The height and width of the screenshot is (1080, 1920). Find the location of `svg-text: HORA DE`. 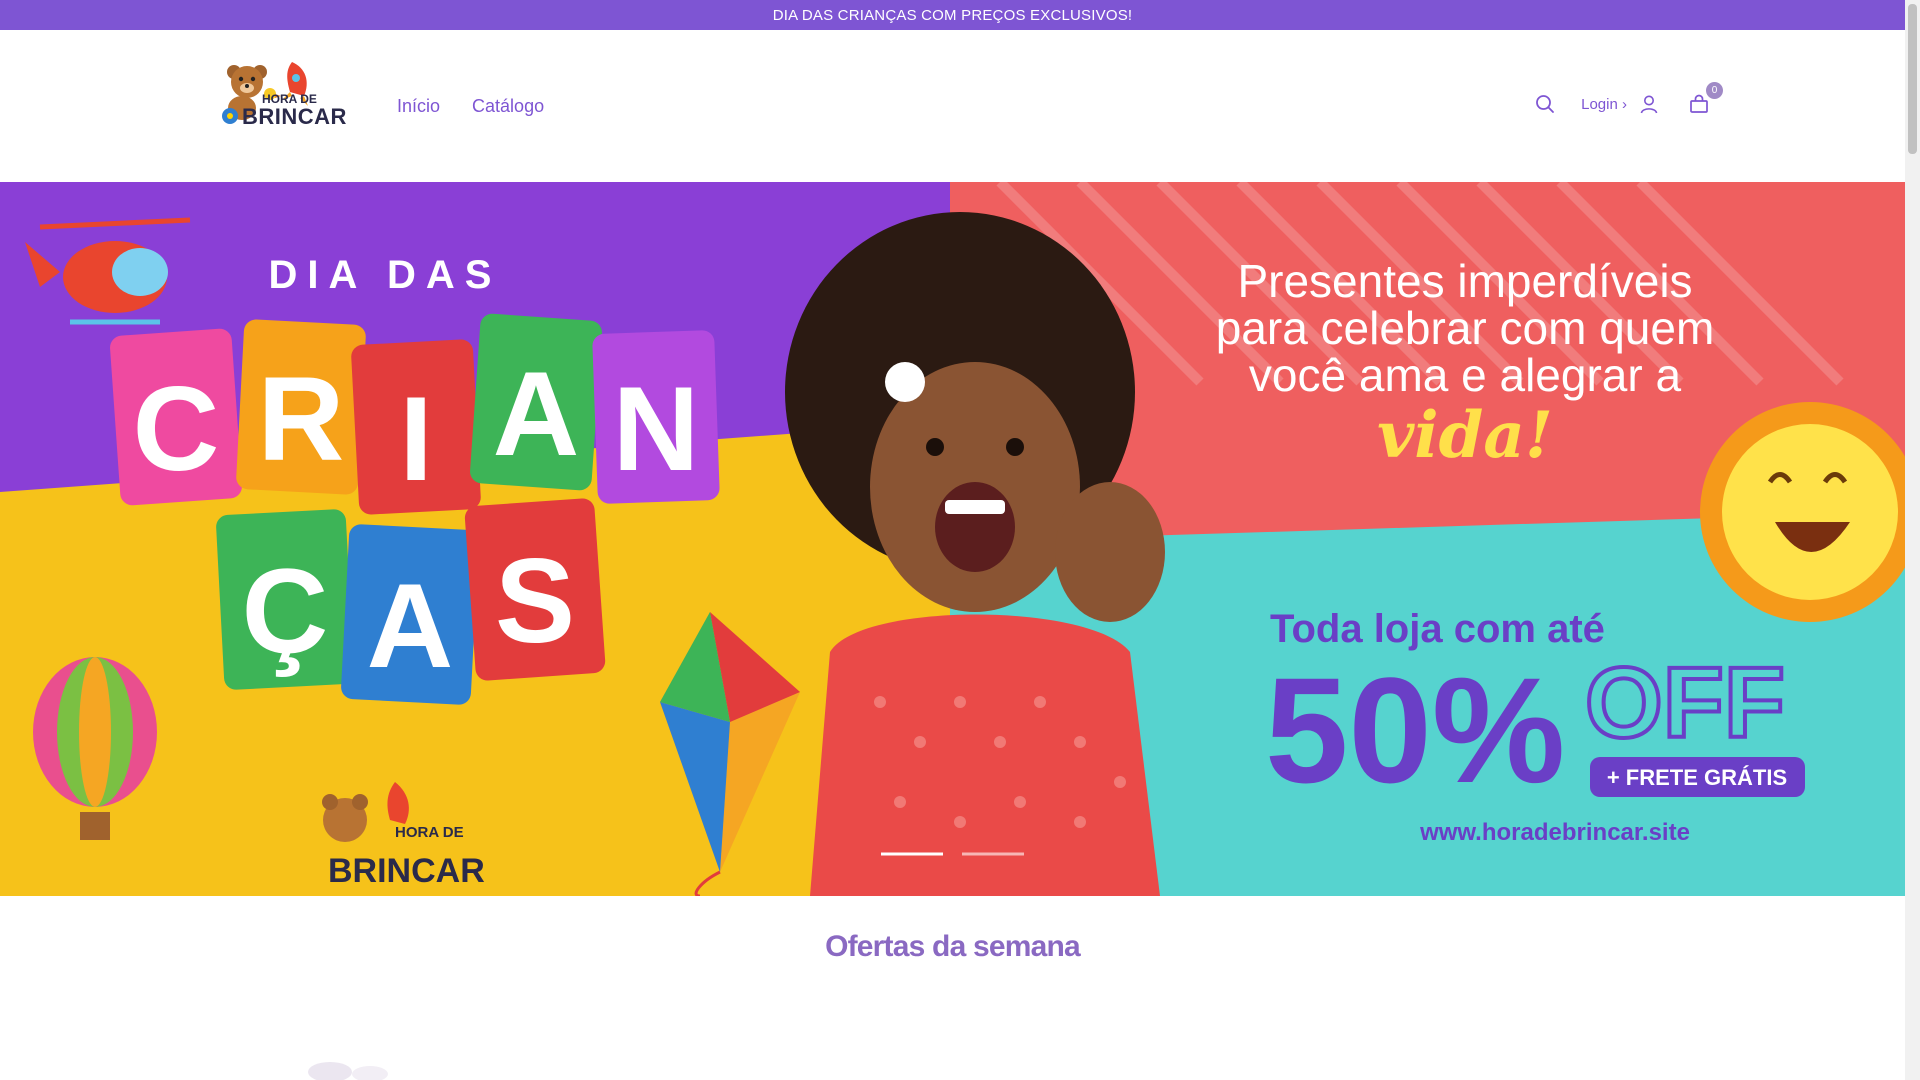

svg-text: HORA DE is located at coordinates (429, 832).